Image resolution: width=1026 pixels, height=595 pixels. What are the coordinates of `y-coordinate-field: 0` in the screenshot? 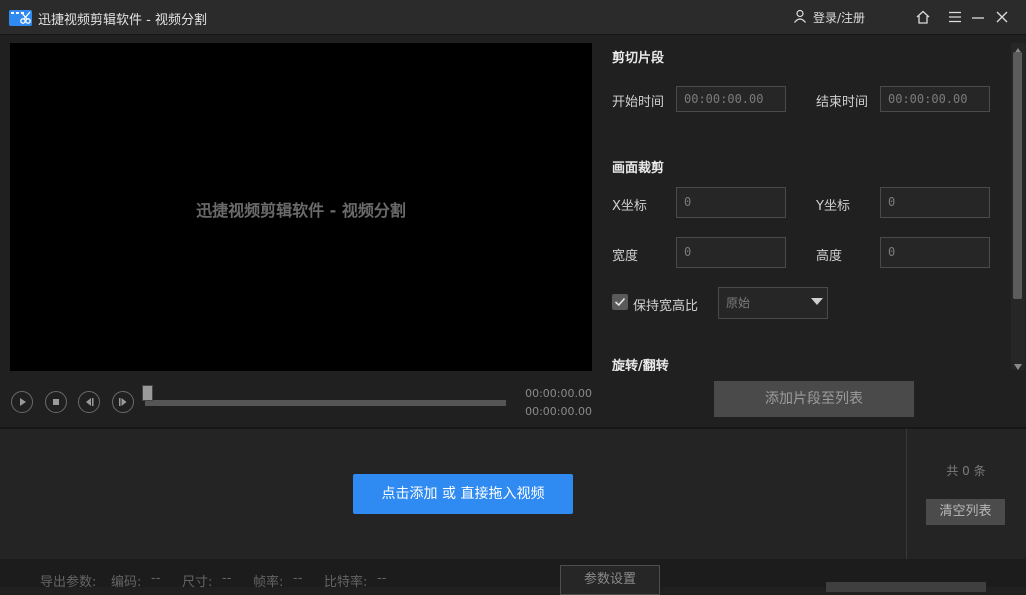 It's located at (935, 202).